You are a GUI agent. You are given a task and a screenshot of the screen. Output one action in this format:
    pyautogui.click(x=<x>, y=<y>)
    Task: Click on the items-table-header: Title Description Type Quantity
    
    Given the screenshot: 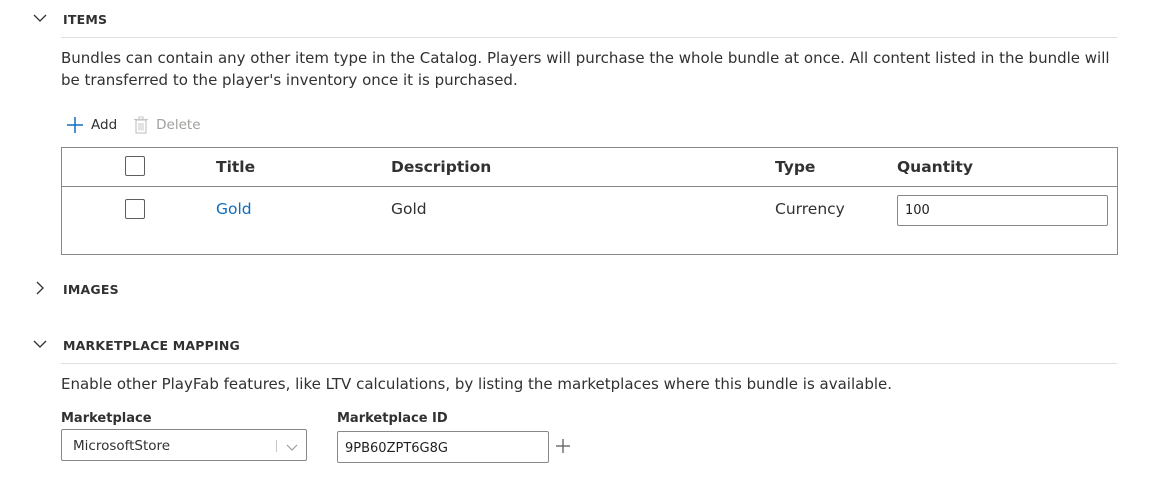 What is the action you would take?
    pyautogui.click(x=589, y=167)
    